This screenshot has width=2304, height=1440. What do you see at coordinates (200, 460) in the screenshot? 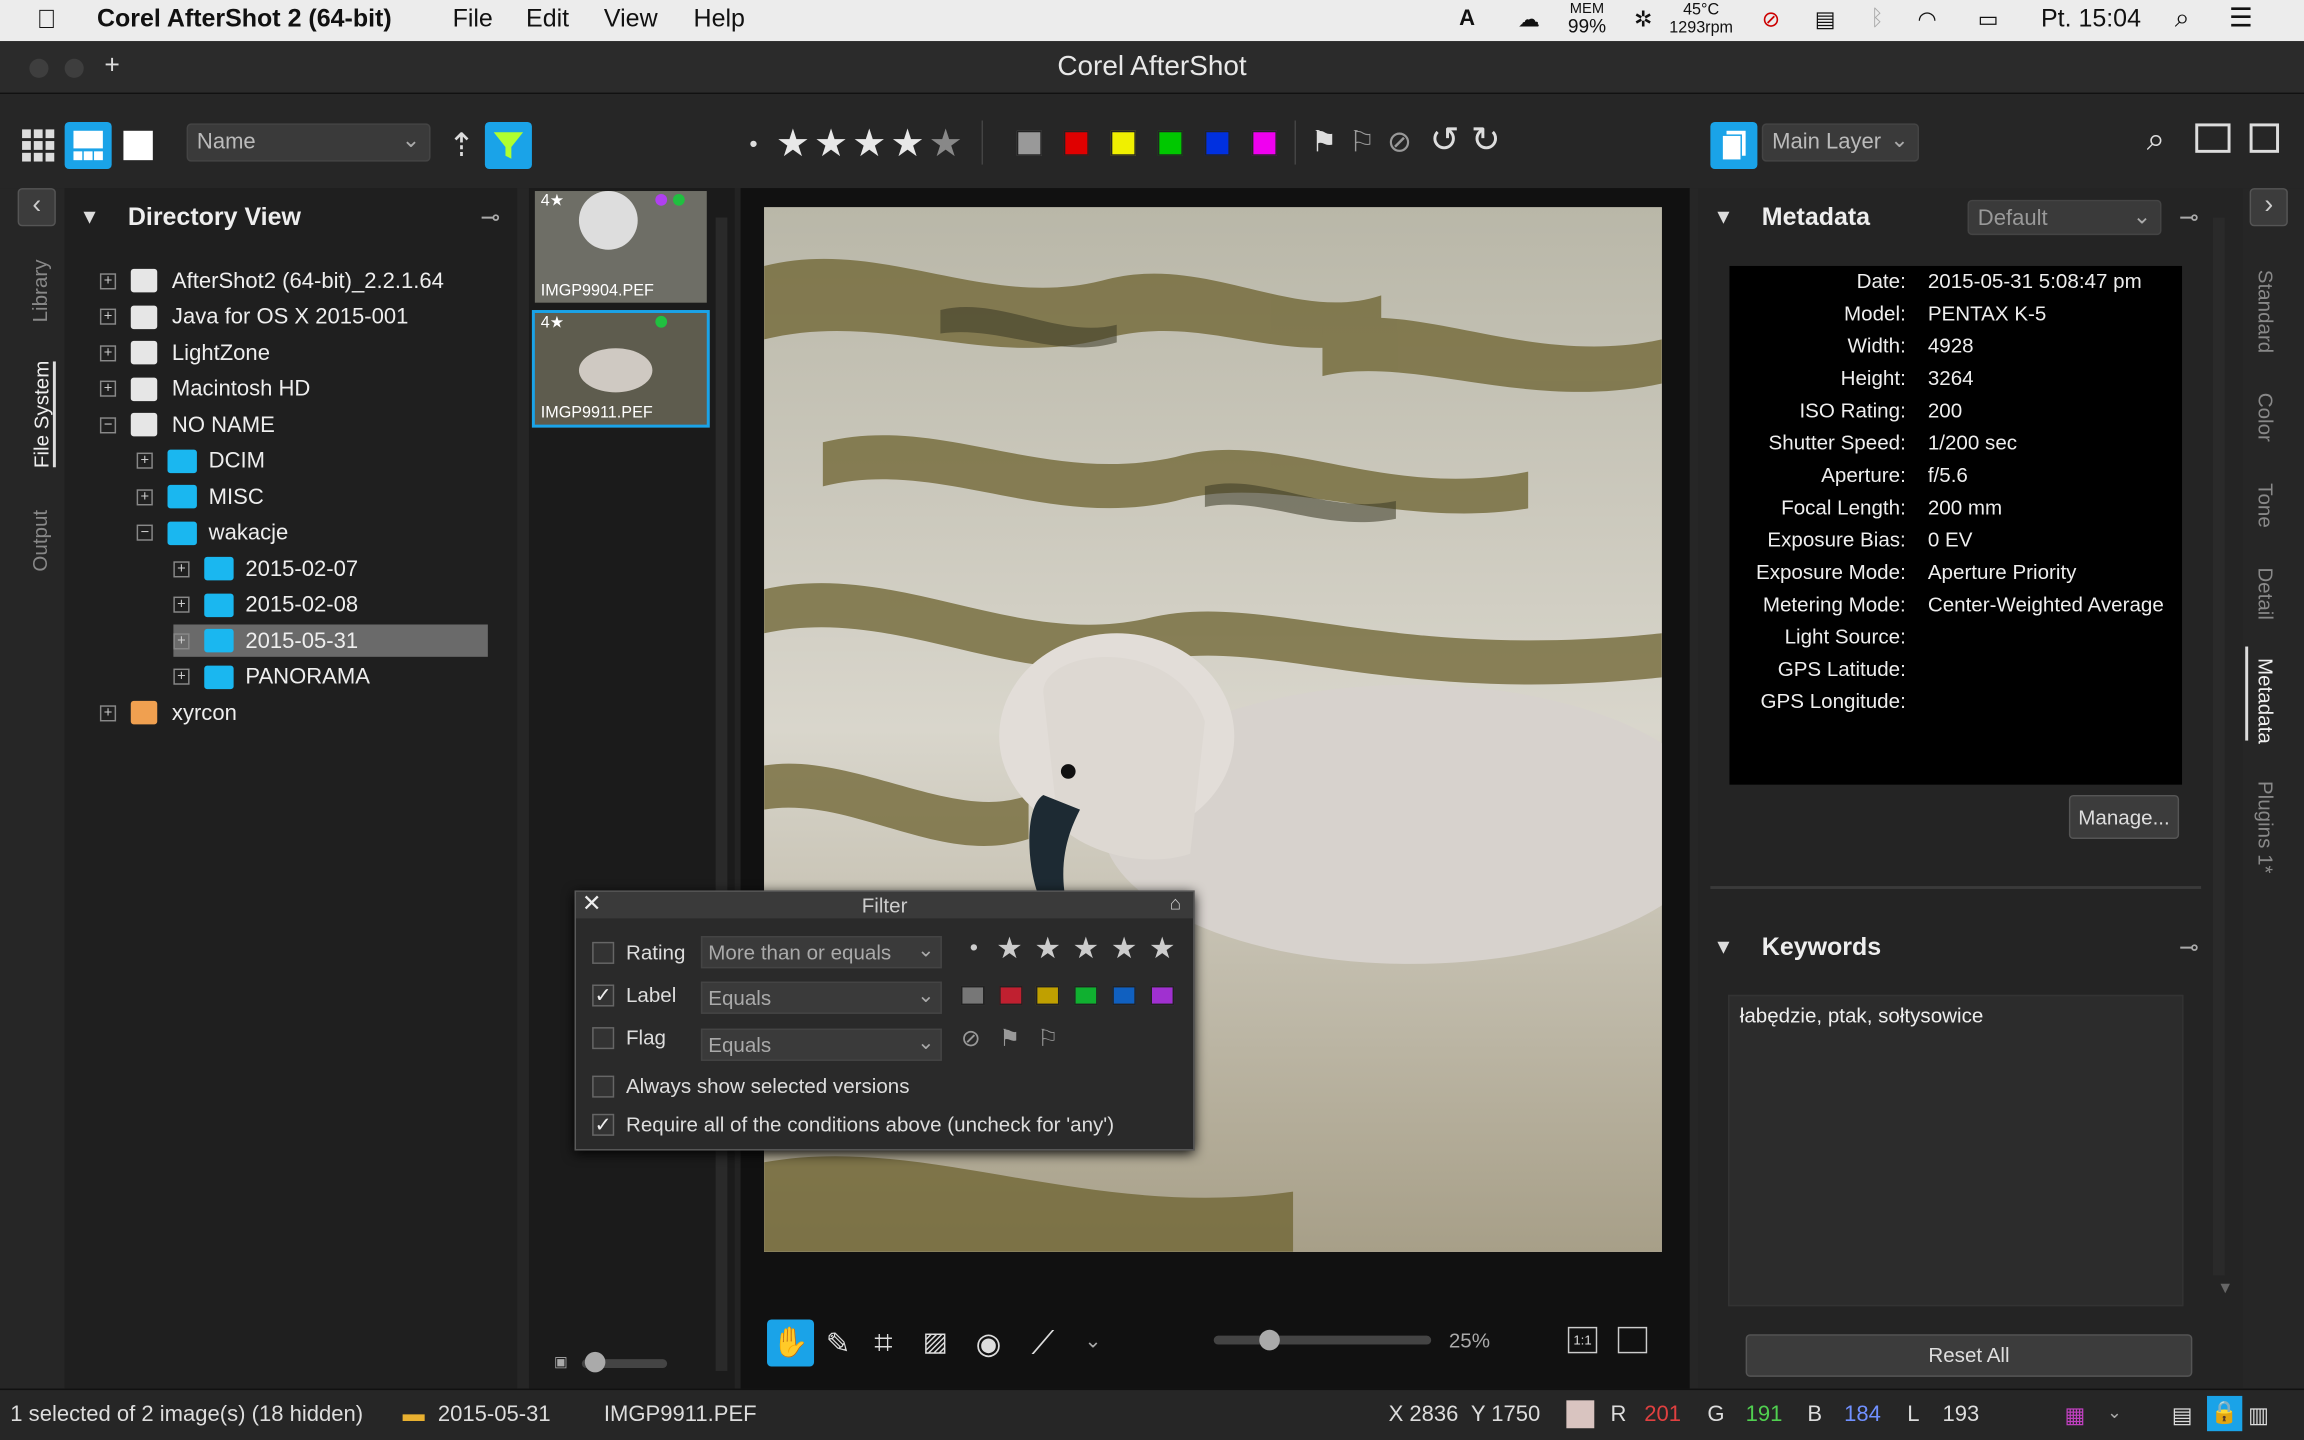
I see `tree-item: + DCIM` at bounding box center [200, 460].